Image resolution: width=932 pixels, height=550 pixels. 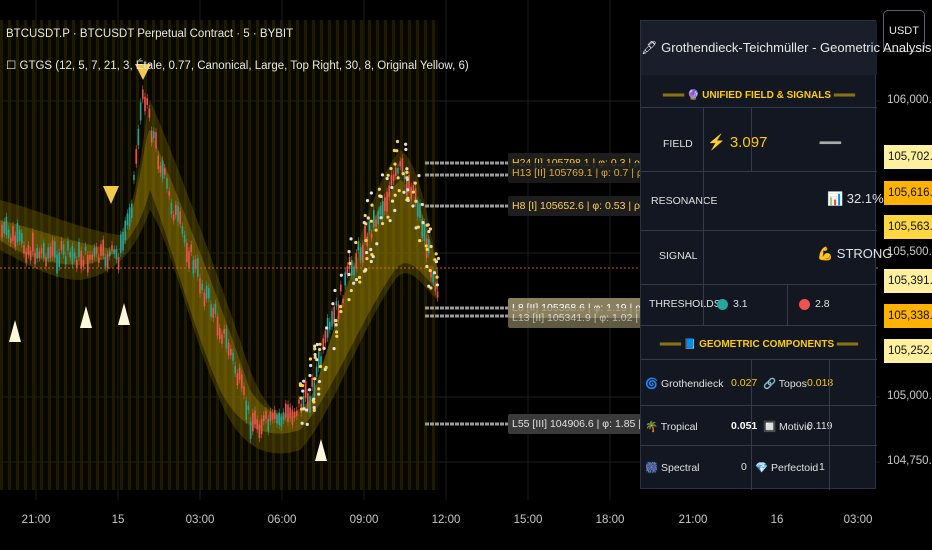 I want to click on price-tag: 105,563.1, so click(x=908, y=227).